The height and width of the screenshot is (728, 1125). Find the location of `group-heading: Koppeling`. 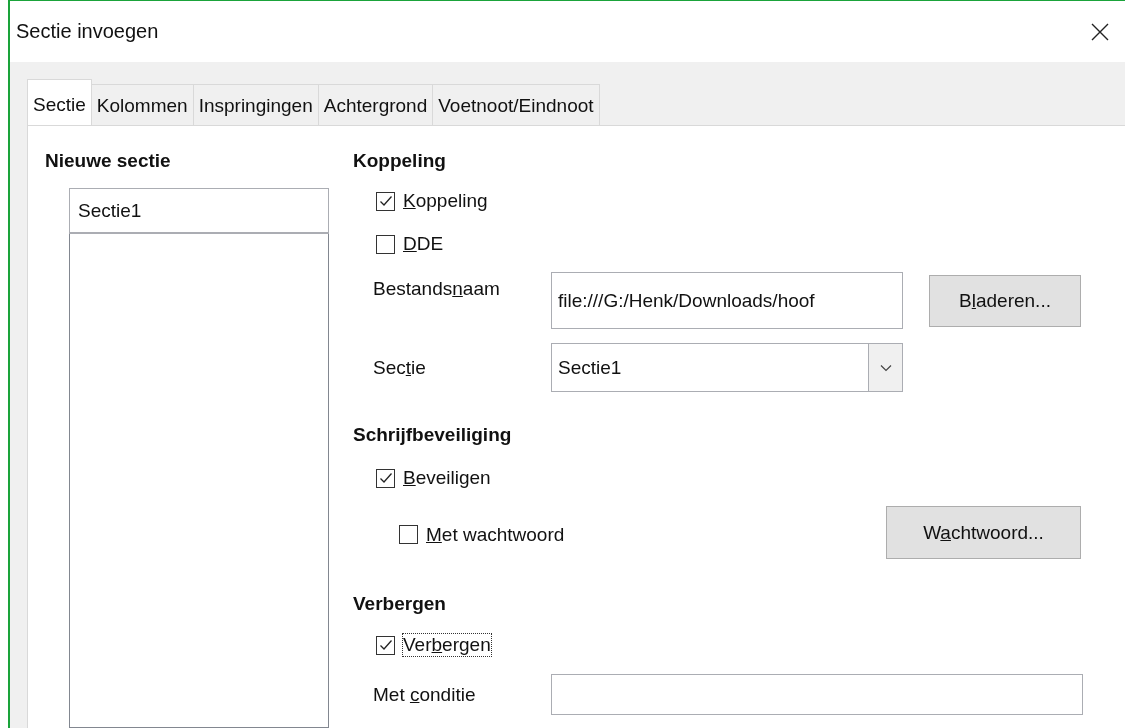

group-heading: Koppeling is located at coordinates (400, 161).